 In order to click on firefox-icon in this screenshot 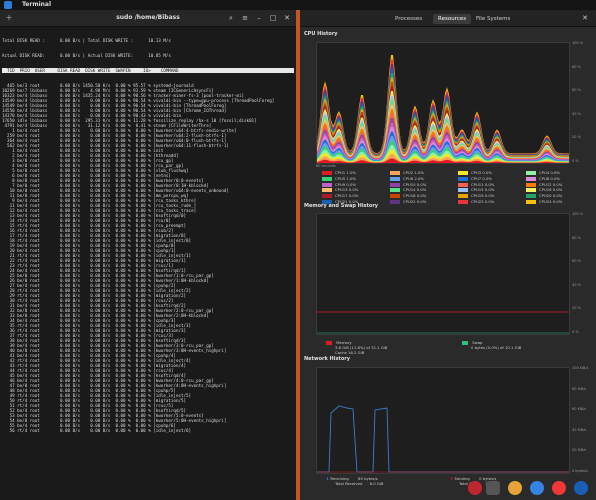, I will do `click(515, 488)`.